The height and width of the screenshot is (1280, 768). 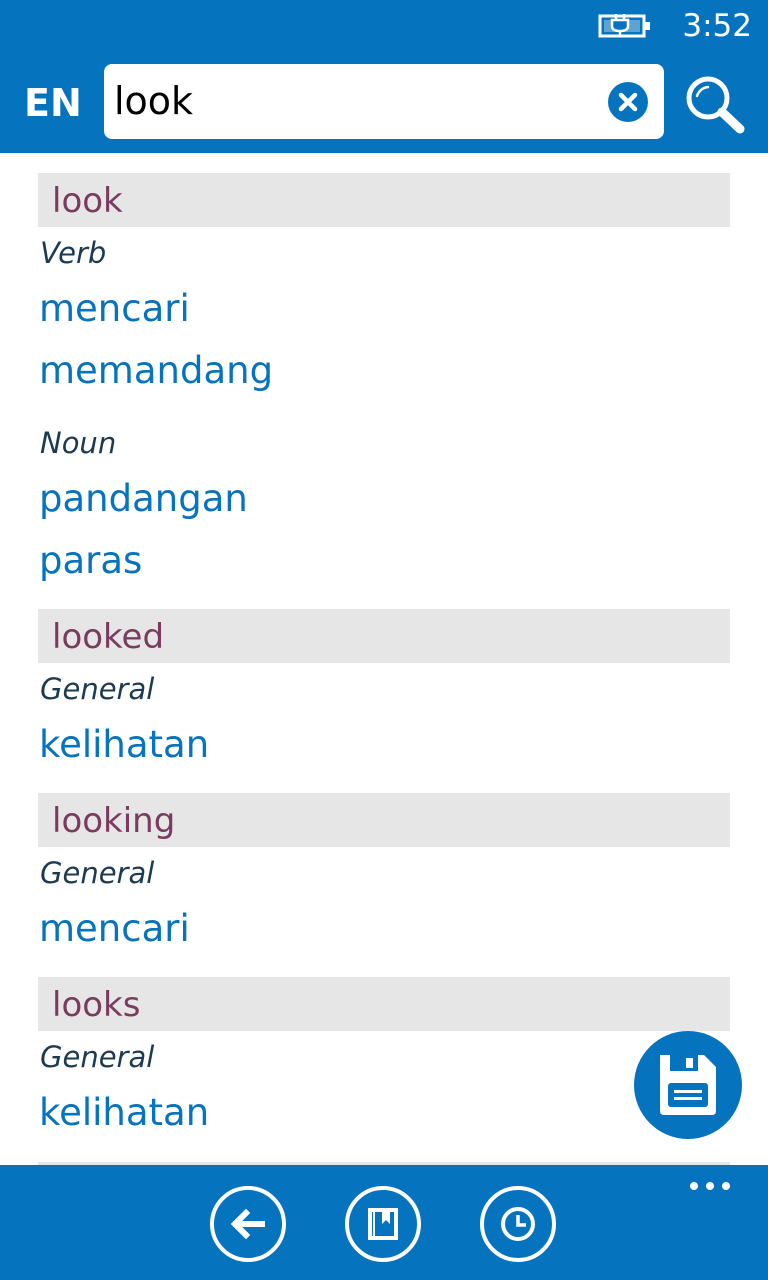 I want to click on entry-header: looked, so click(x=384, y=636).